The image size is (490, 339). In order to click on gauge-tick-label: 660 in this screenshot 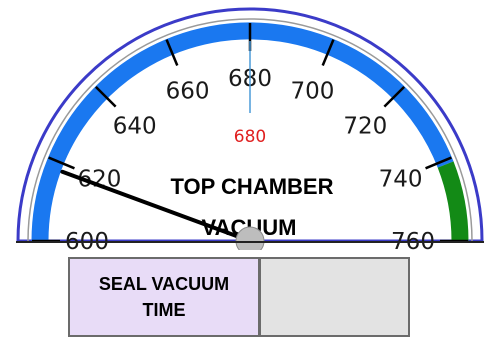, I will do `click(188, 91)`.